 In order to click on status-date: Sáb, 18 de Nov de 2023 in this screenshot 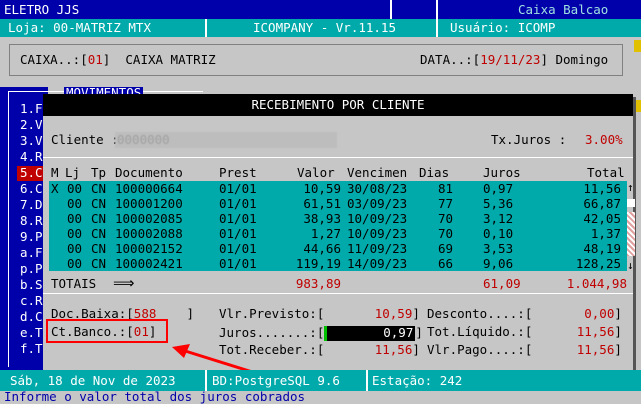, I will do `click(93, 380)`.